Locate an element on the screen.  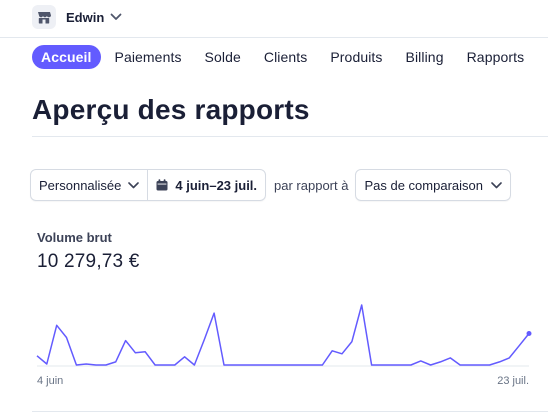
comparison-value: Pas de comparaison is located at coordinates (423, 185).